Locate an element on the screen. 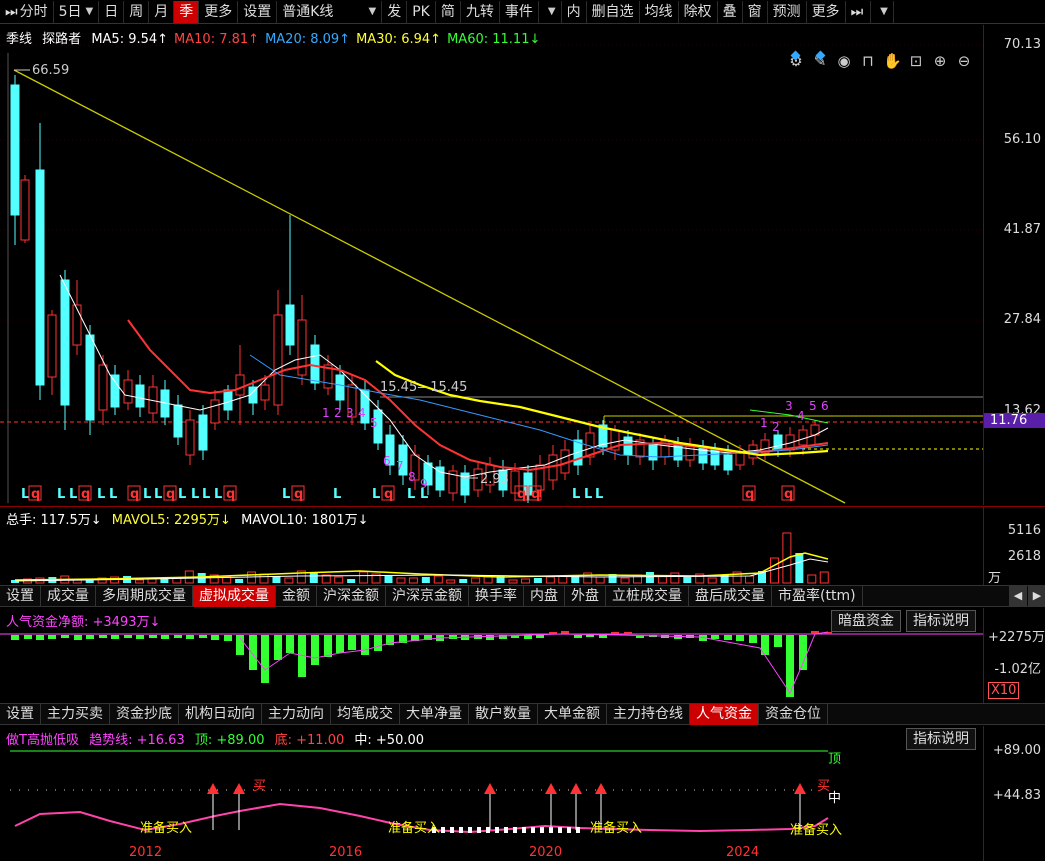 The image size is (1045, 861). tab-tabs2-2: 资金抄底 is located at coordinates (144, 714).